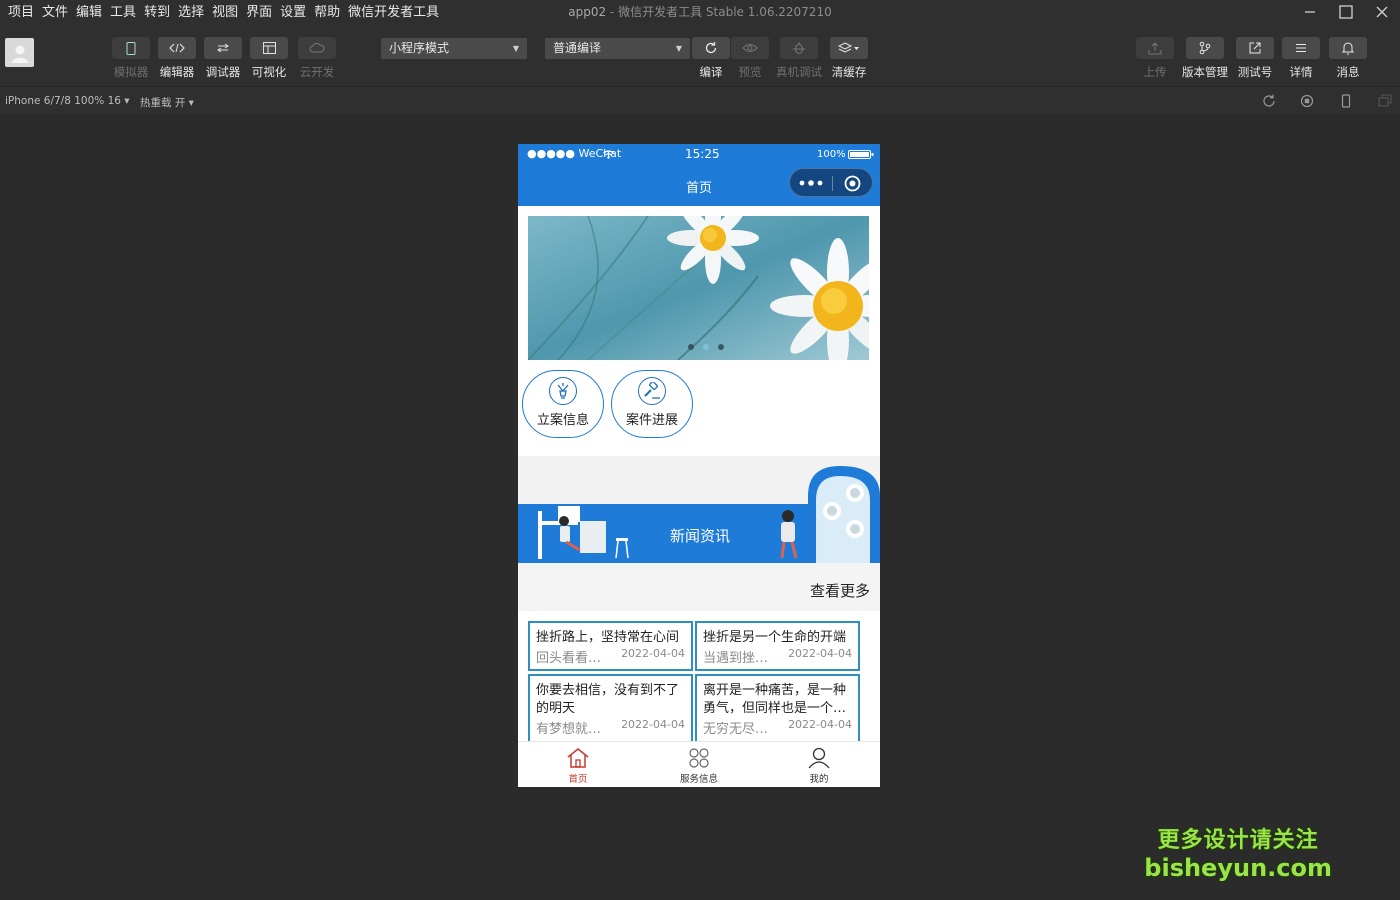  What do you see at coordinates (799, 58) in the screenshot?
I see `remote-debug-button: 真机调试` at bounding box center [799, 58].